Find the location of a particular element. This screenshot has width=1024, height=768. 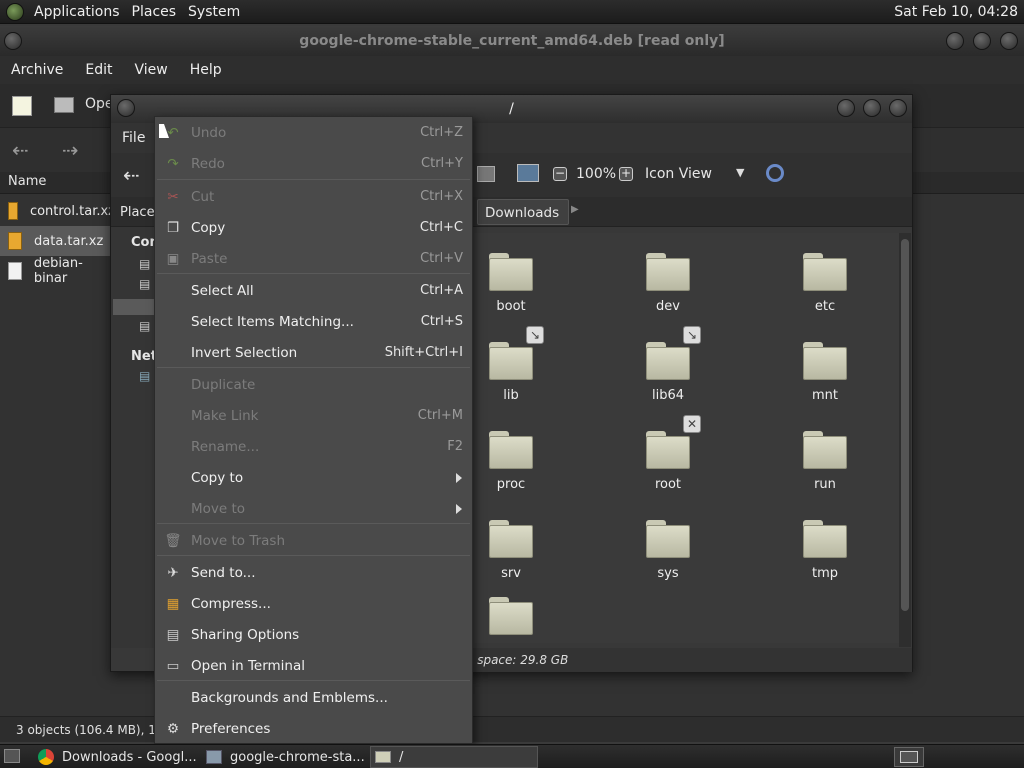

fm-minimize-button is located at coordinates (846, 108).